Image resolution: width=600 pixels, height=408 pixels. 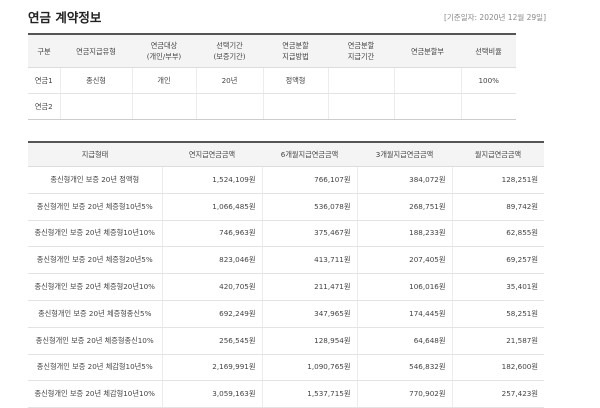 I want to click on header-line: 구분, so click(x=44, y=51).